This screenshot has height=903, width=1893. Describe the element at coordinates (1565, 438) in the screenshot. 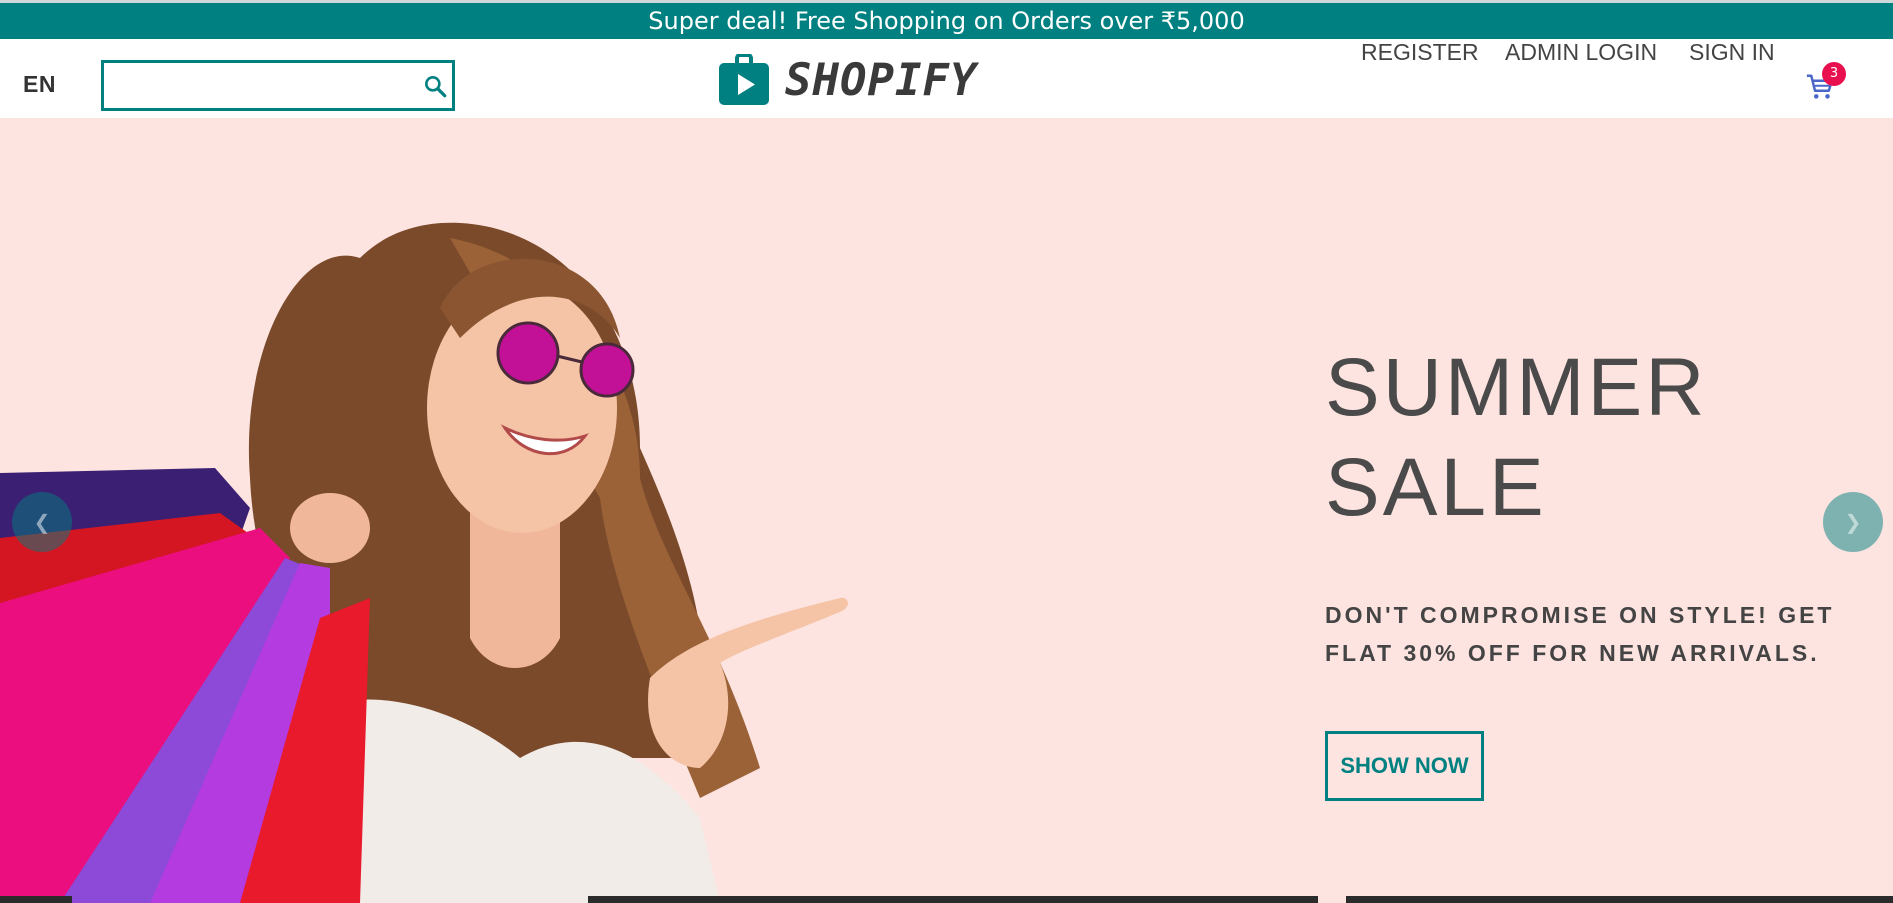

I see `hero-title: SUMMER SALE` at that location.